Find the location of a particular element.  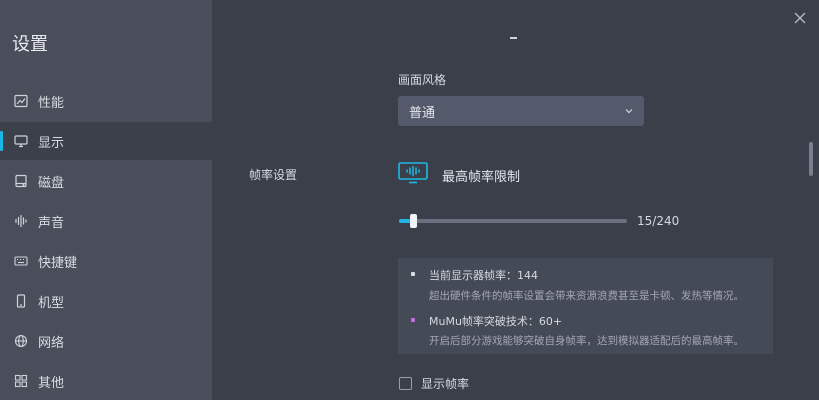

show-fps-checkbox is located at coordinates (405, 383).